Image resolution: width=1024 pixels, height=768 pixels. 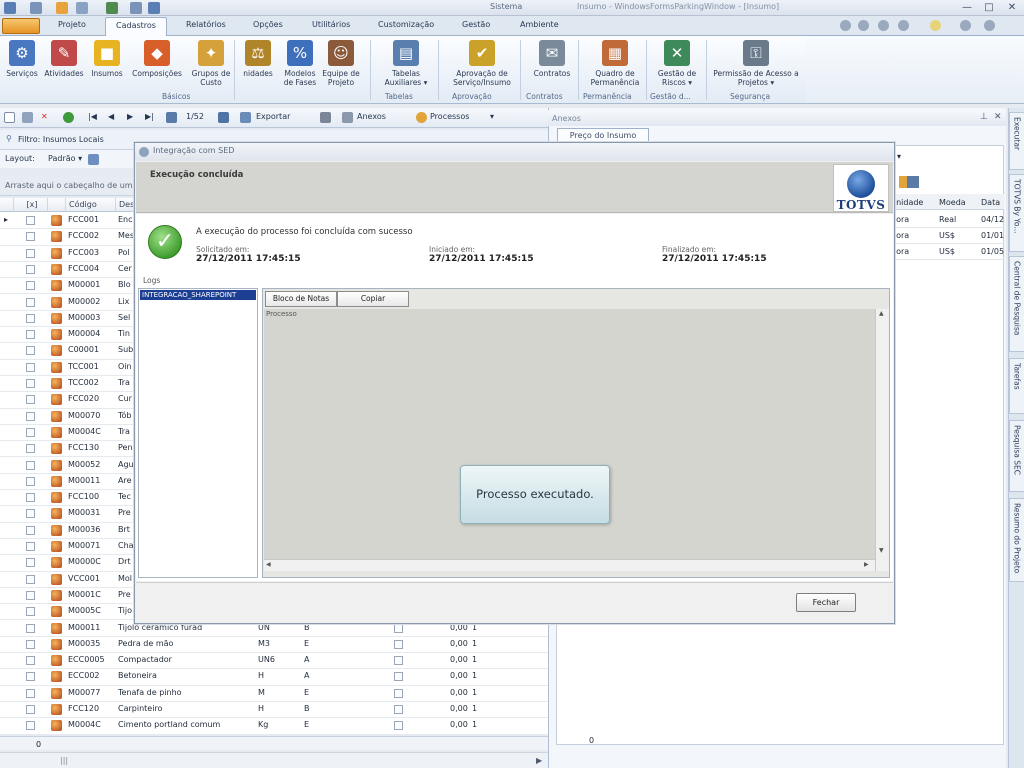 What do you see at coordinates (64, 760) in the screenshot?
I see `scroll-thumb: |||` at bounding box center [64, 760].